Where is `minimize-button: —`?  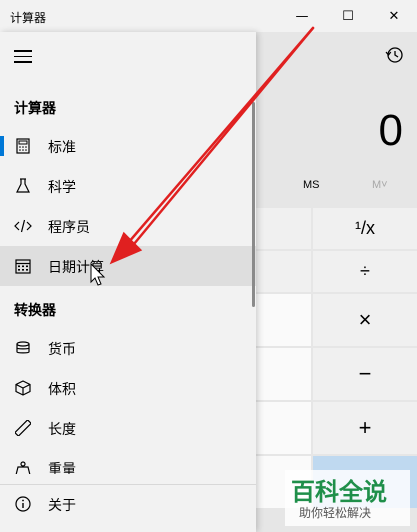 minimize-button: — is located at coordinates (302, 16).